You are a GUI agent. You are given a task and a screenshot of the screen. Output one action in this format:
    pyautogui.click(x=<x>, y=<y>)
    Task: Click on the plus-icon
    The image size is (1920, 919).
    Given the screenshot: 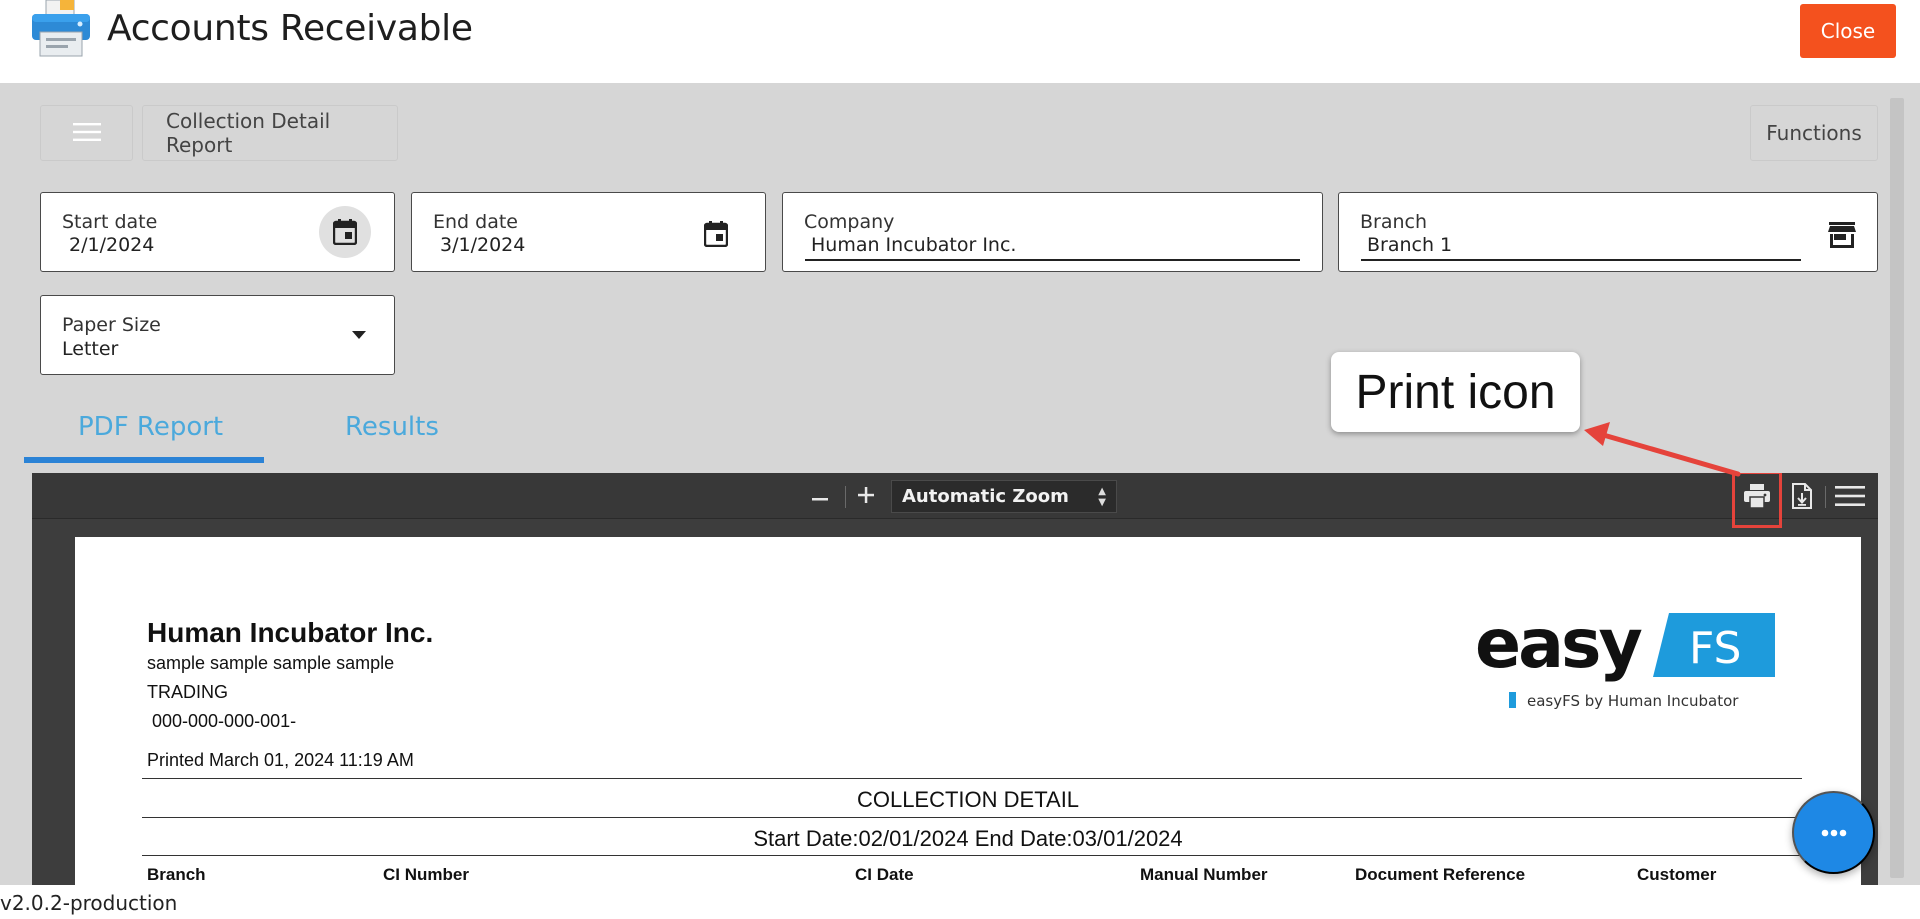 What is the action you would take?
    pyautogui.click(x=866, y=496)
    